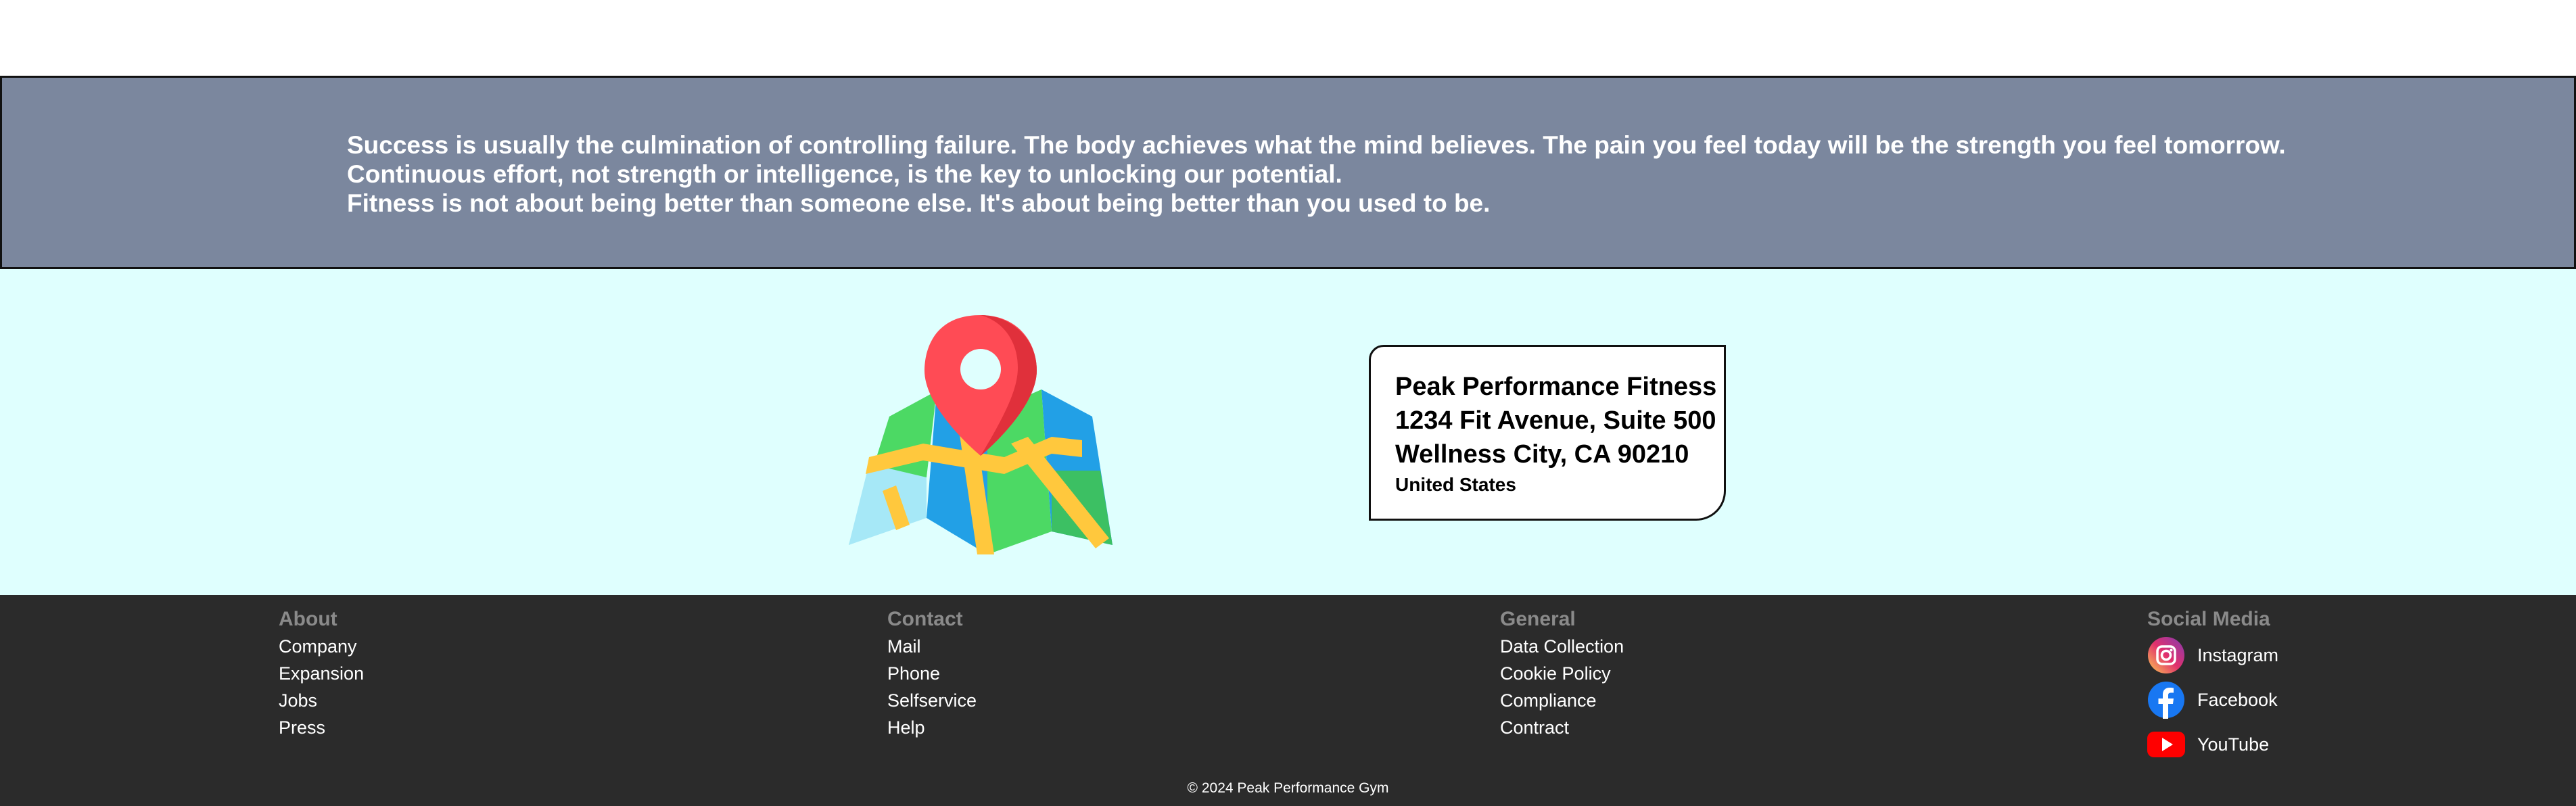  Describe the element at coordinates (2238, 654) in the screenshot. I see `social-label-instagram: Instagram` at that location.